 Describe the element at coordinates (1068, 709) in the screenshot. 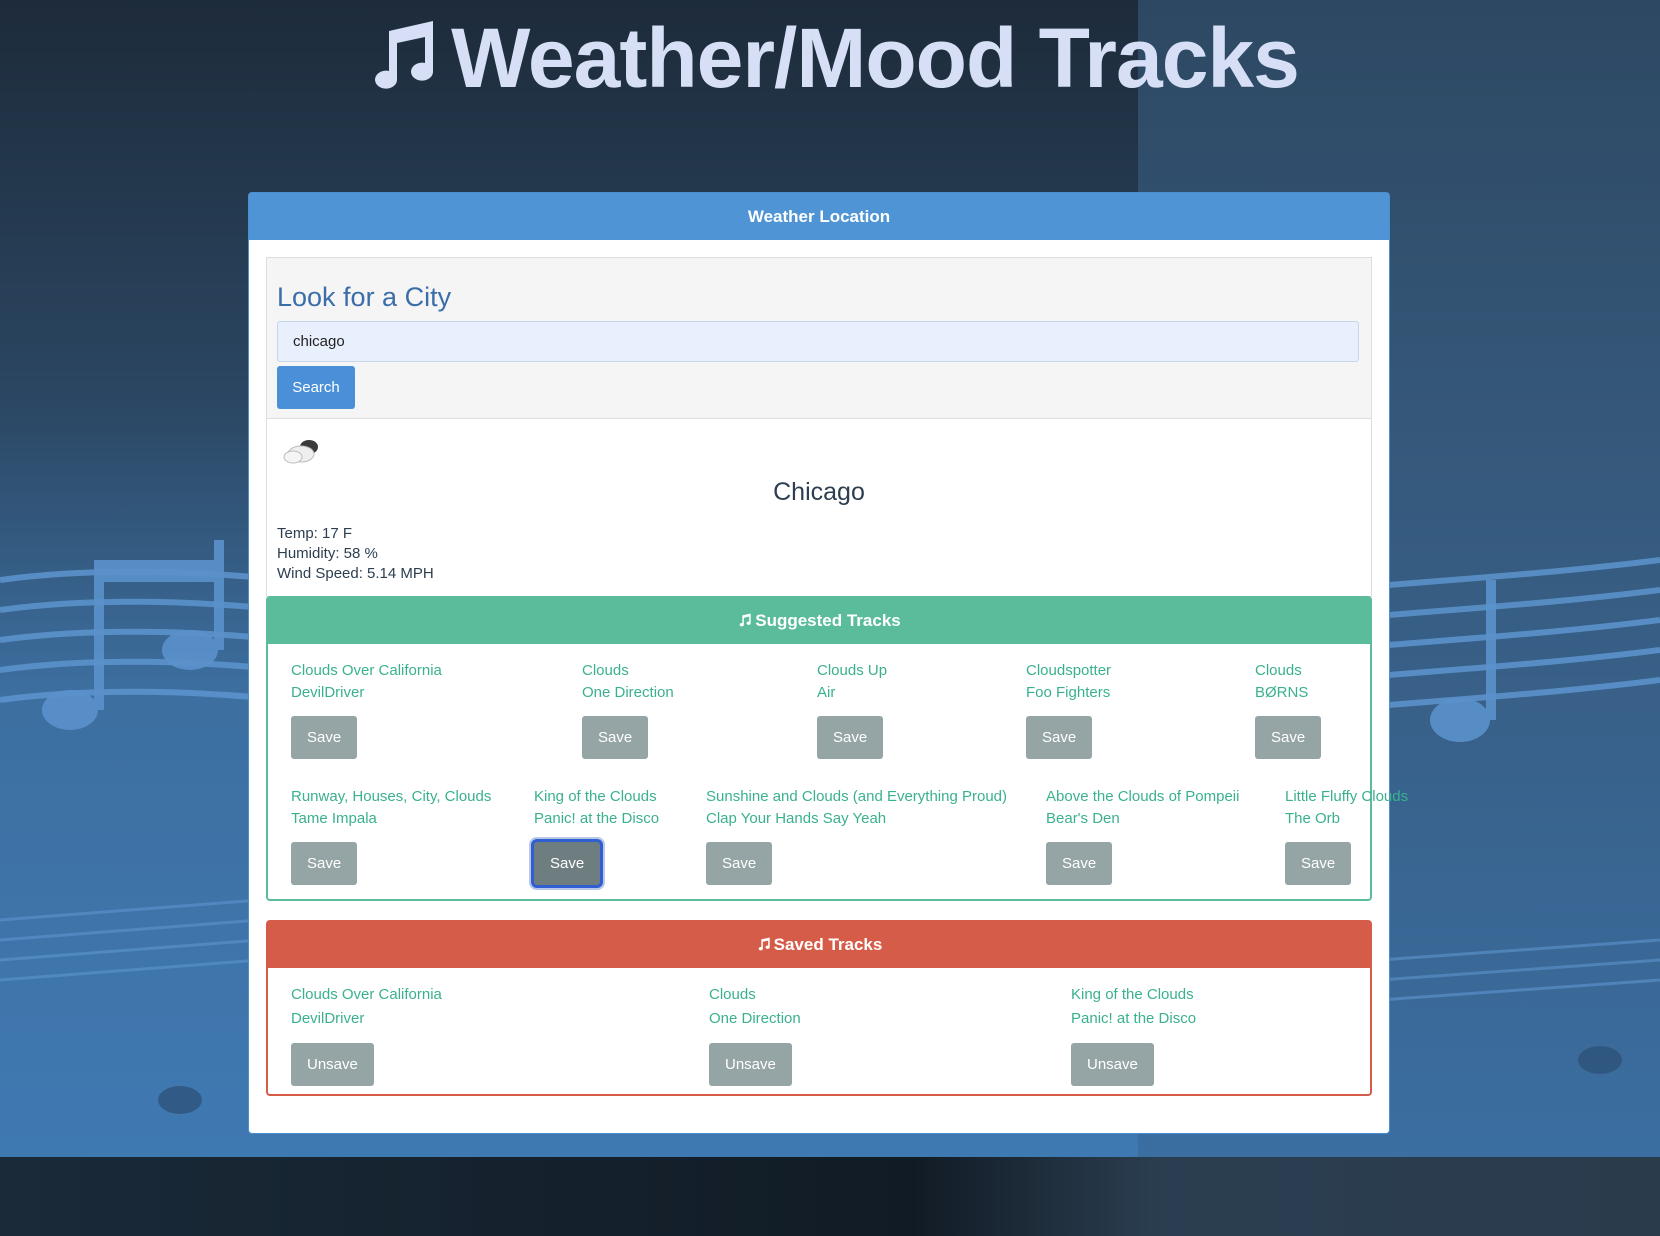

I see `suggested-track: Cloudspotter Foo Fighters Save` at that location.